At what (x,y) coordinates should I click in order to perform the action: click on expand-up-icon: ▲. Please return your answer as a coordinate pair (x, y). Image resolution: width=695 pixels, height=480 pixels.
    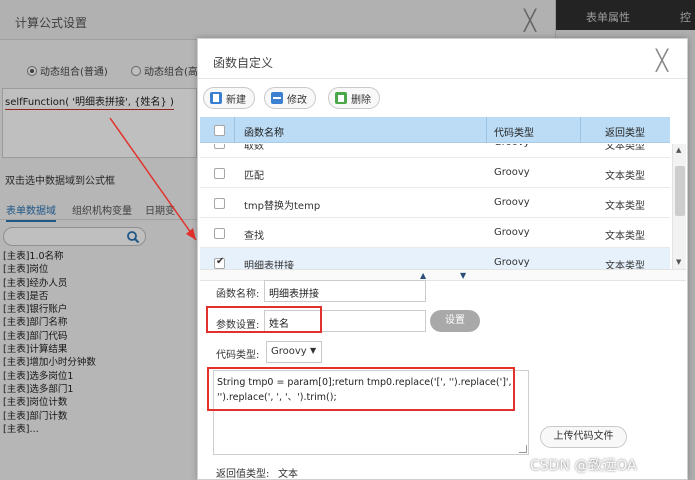
    Looking at the image, I should click on (423, 275).